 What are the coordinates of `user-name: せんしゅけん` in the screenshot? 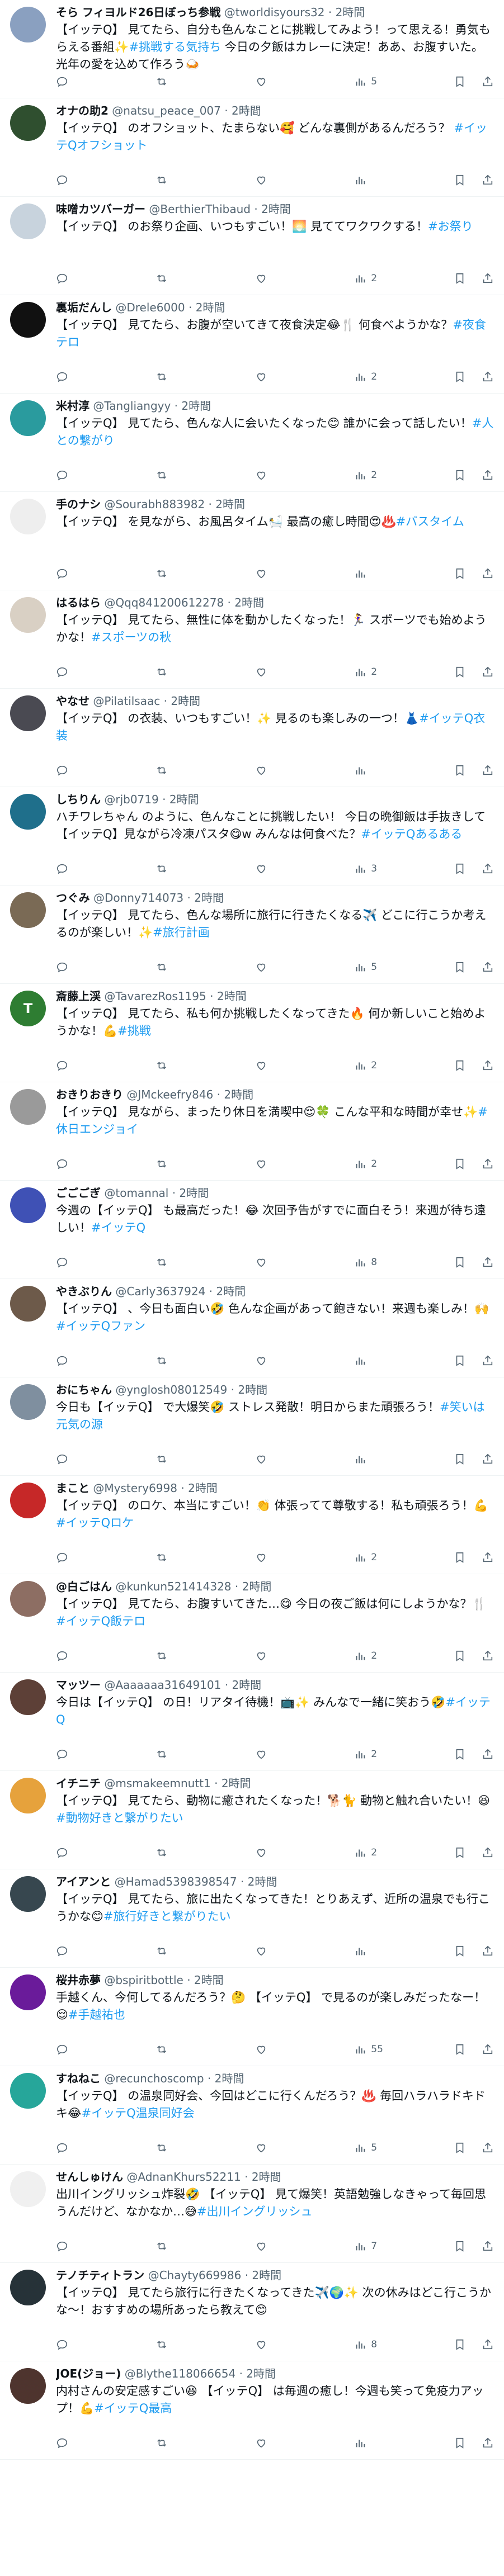 It's located at (90, 2177).